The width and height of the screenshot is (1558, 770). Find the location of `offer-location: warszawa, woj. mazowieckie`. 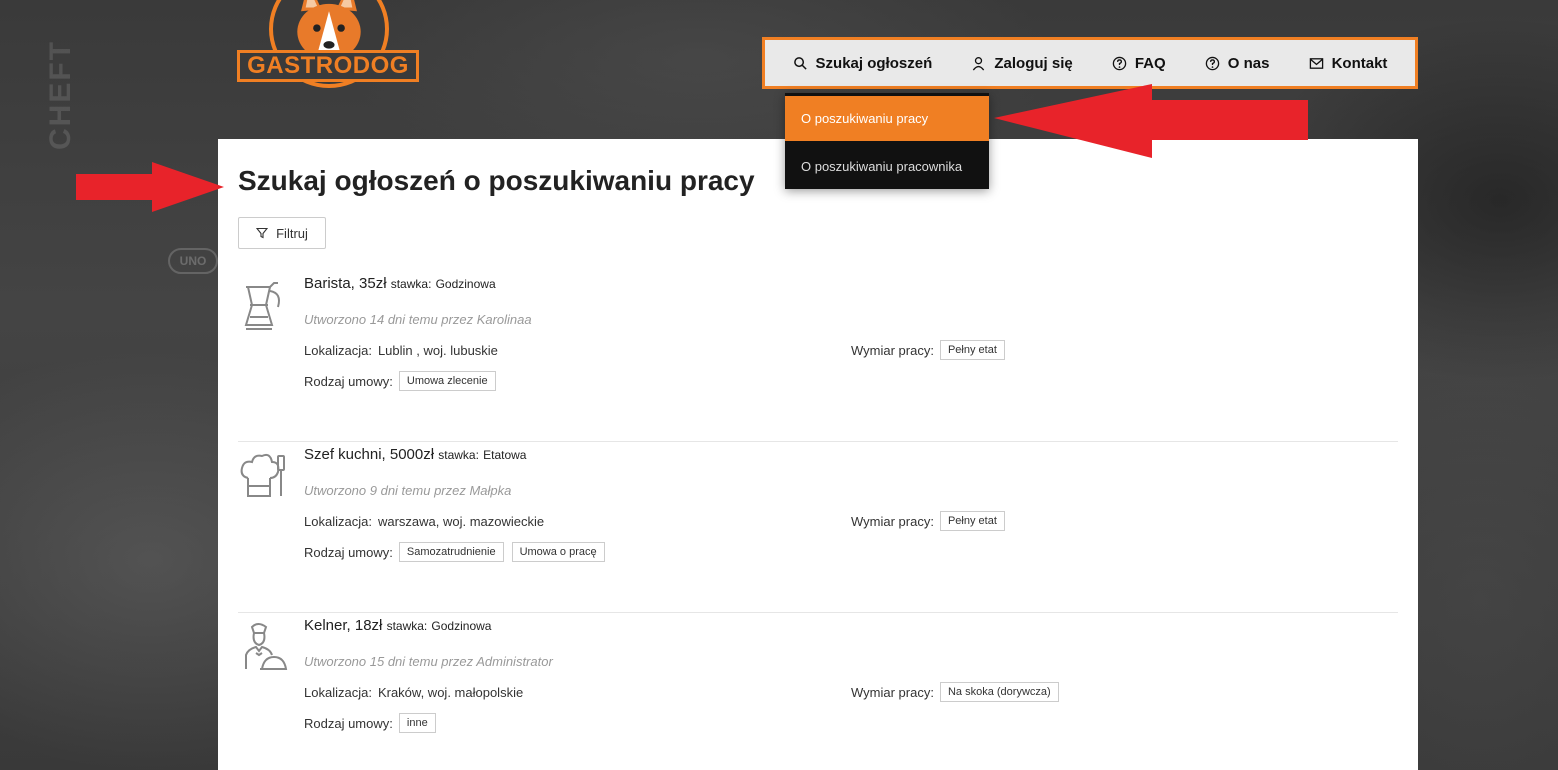

offer-location: warszawa, woj. mazowieckie is located at coordinates (461, 521).